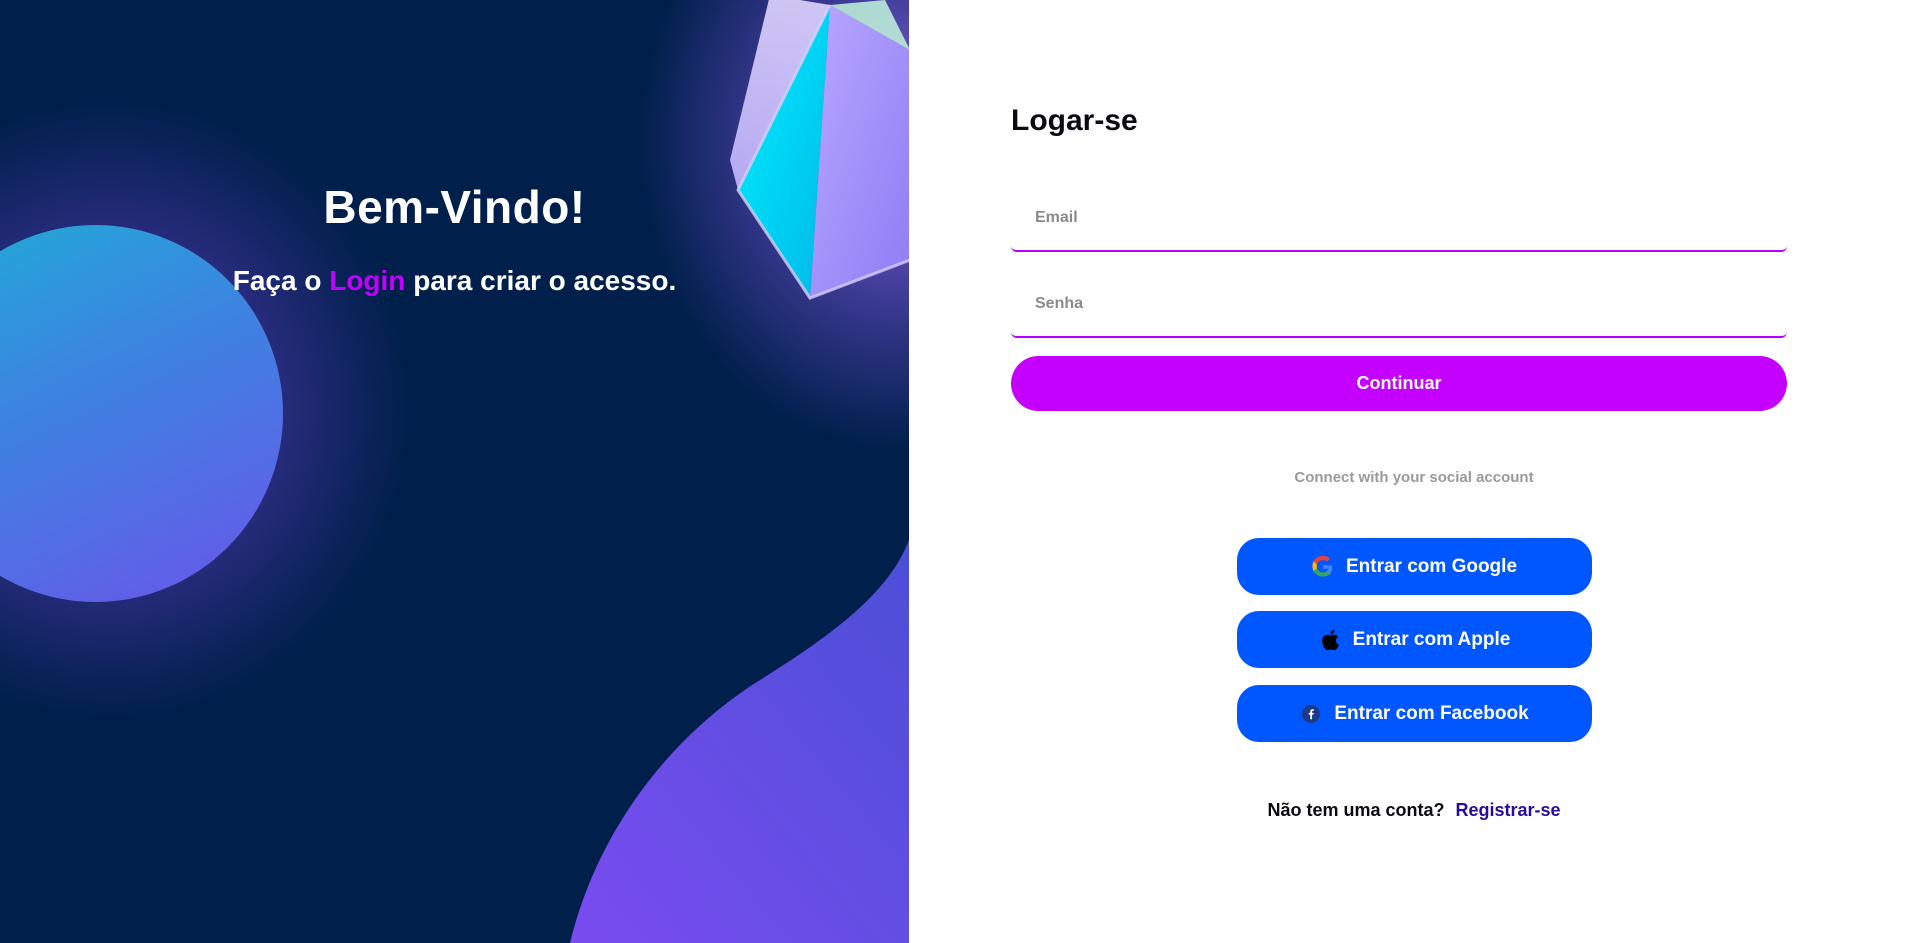 This screenshot has width=1920, height=943. I want to click on apple-login-label: Entrar com Apple, so click(1431, 639).